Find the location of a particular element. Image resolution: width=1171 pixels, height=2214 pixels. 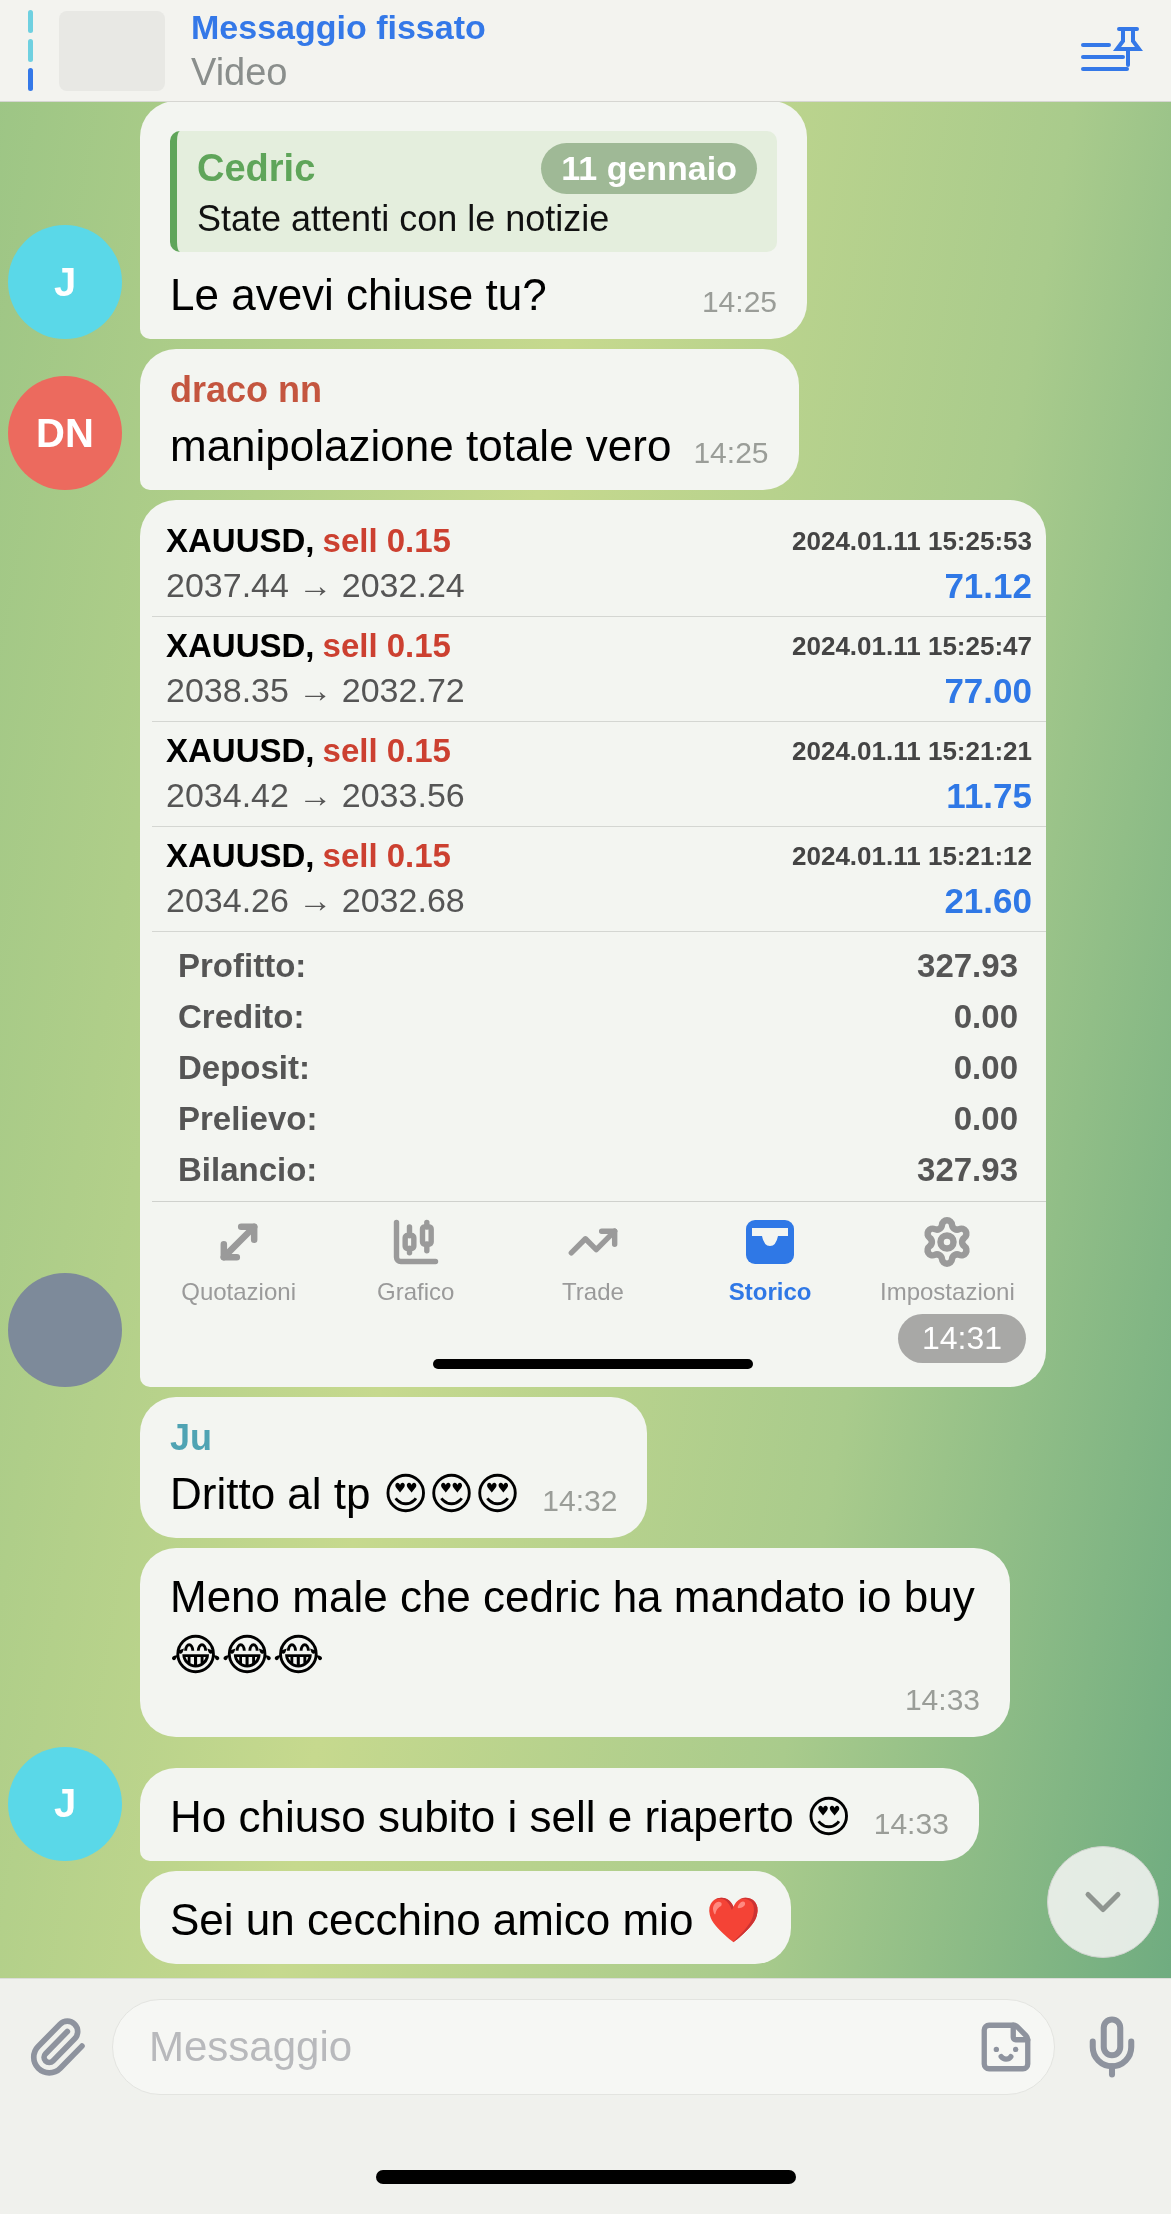

trade-date: 2024.01.11 15:25:53 is located at coordinates (912, 541).